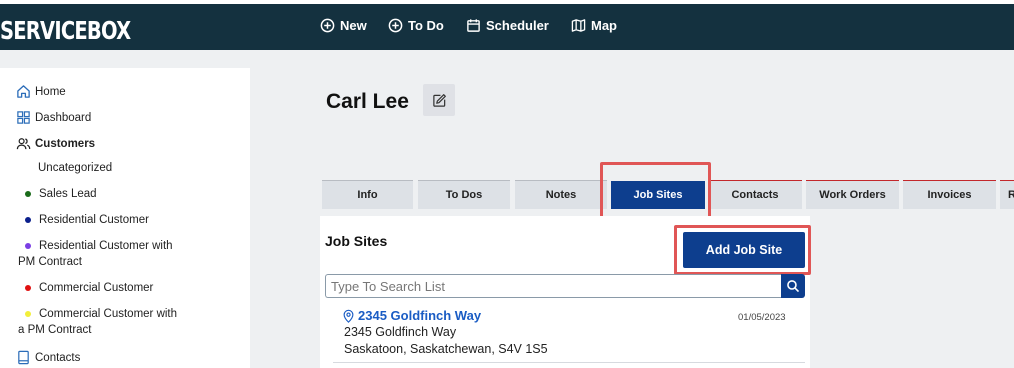  I want to click on tab-info: Info, so click(367, 194).